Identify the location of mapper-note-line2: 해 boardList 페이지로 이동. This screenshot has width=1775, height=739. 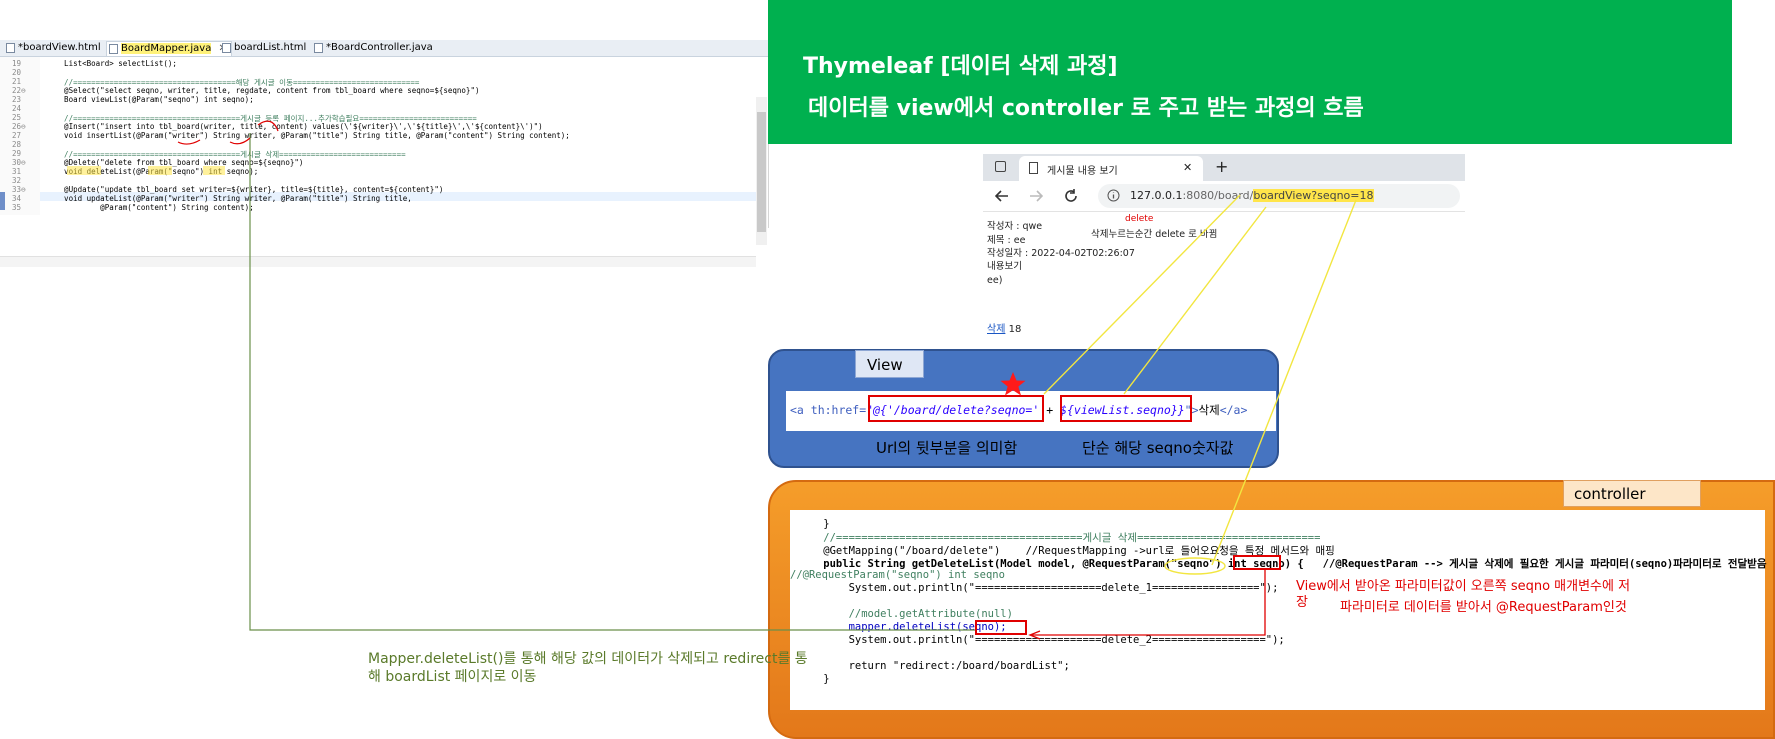
(452, 677).